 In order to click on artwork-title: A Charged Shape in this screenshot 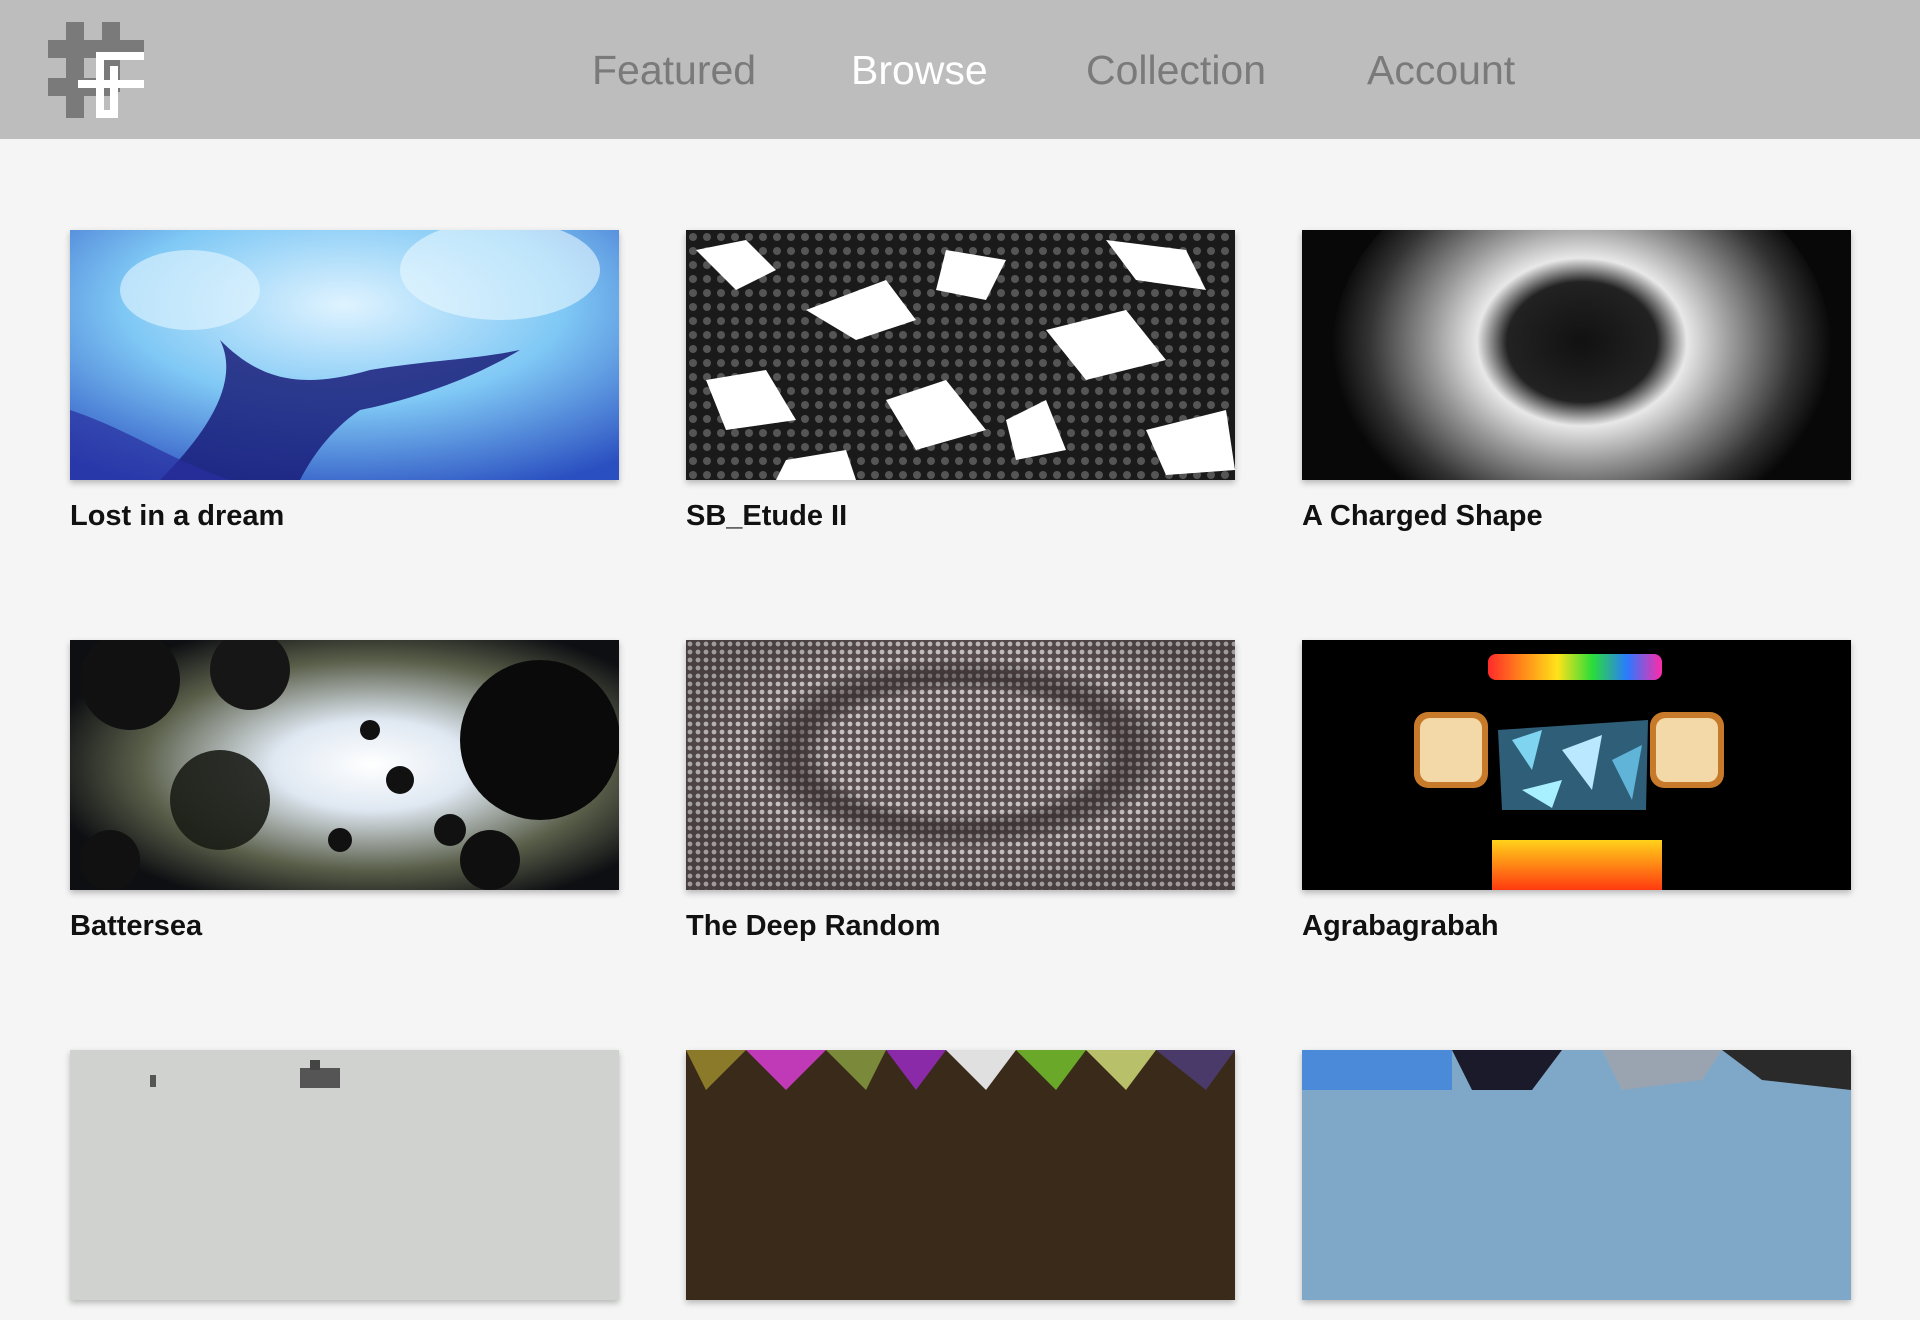, I will do `click(1422, 516)`.